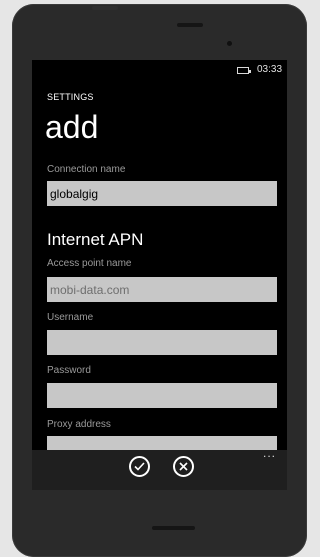  I want to click on section-title: Internet APN, so click(95, 239).